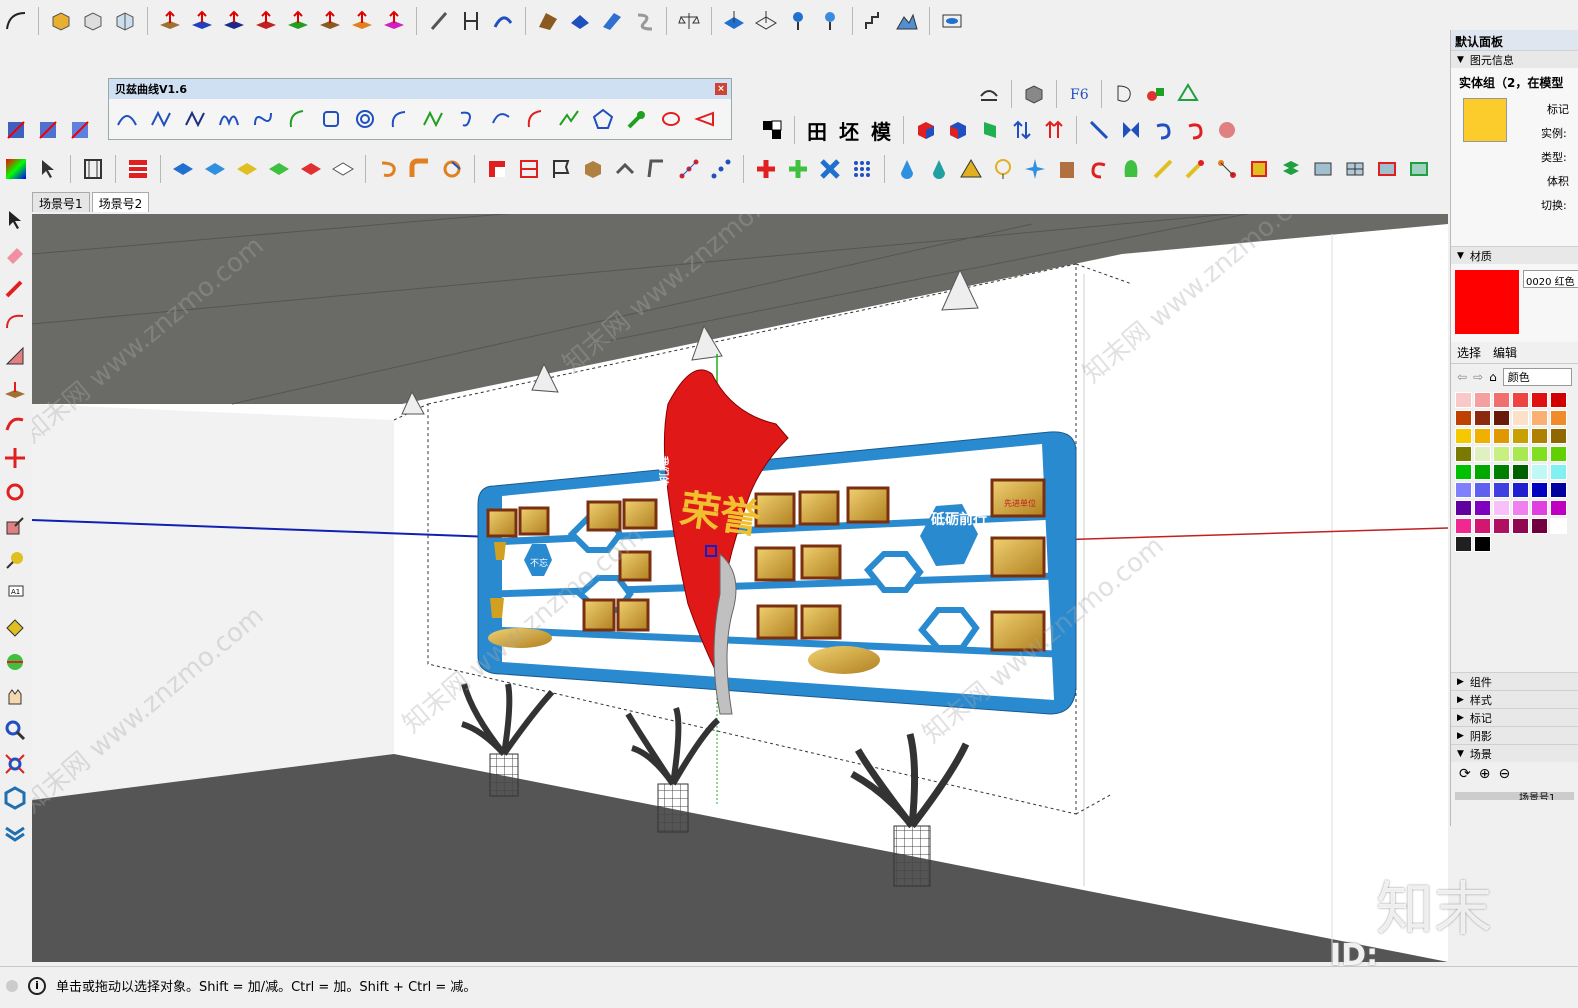 The height and width of the screenshot is (1008, 1578). I want to click on grid-text-button: 田, so click(817, 130).